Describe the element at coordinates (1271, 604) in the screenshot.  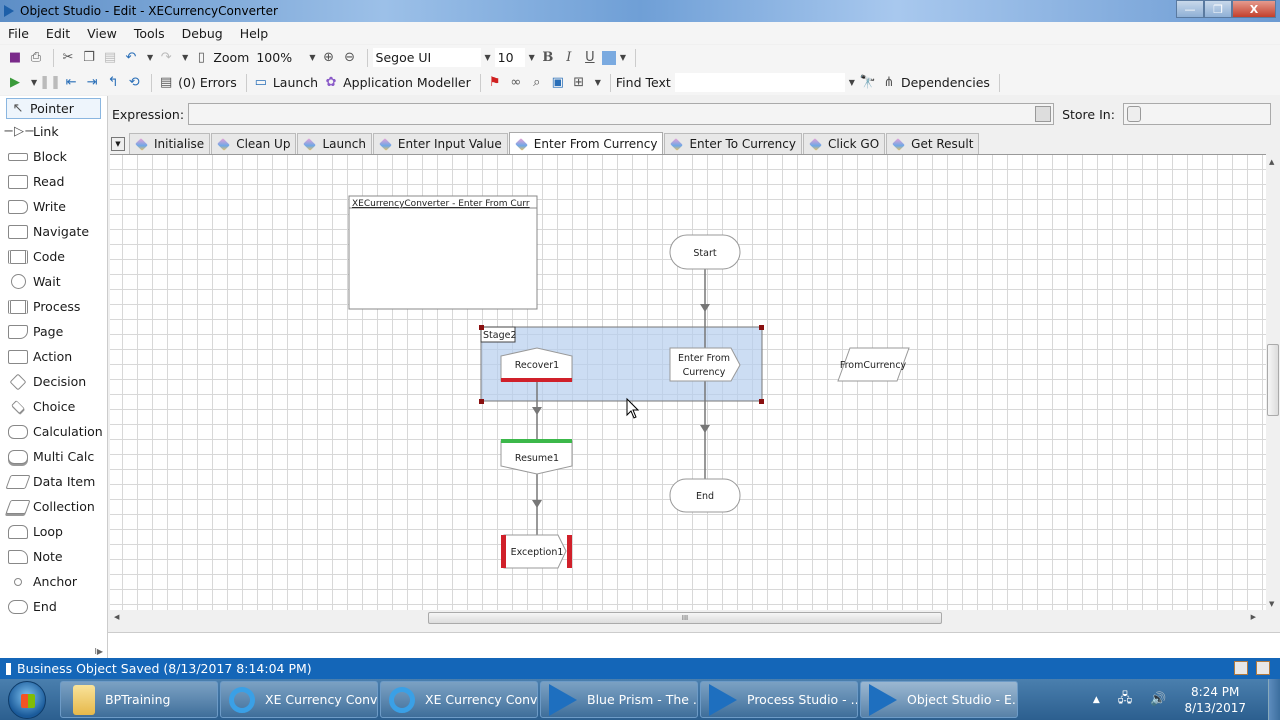
I see `scroll-down-icon: ▼` at that location.